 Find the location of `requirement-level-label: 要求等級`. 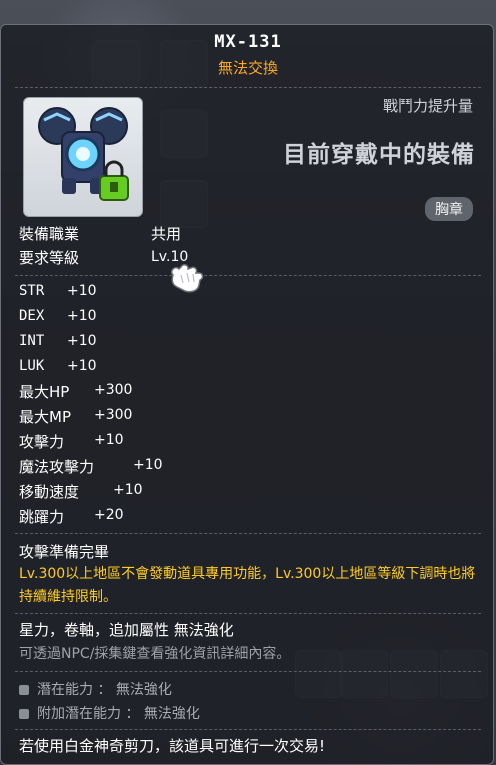

requirement-level-label: 要求等級 is located at coordinates (49, 258).